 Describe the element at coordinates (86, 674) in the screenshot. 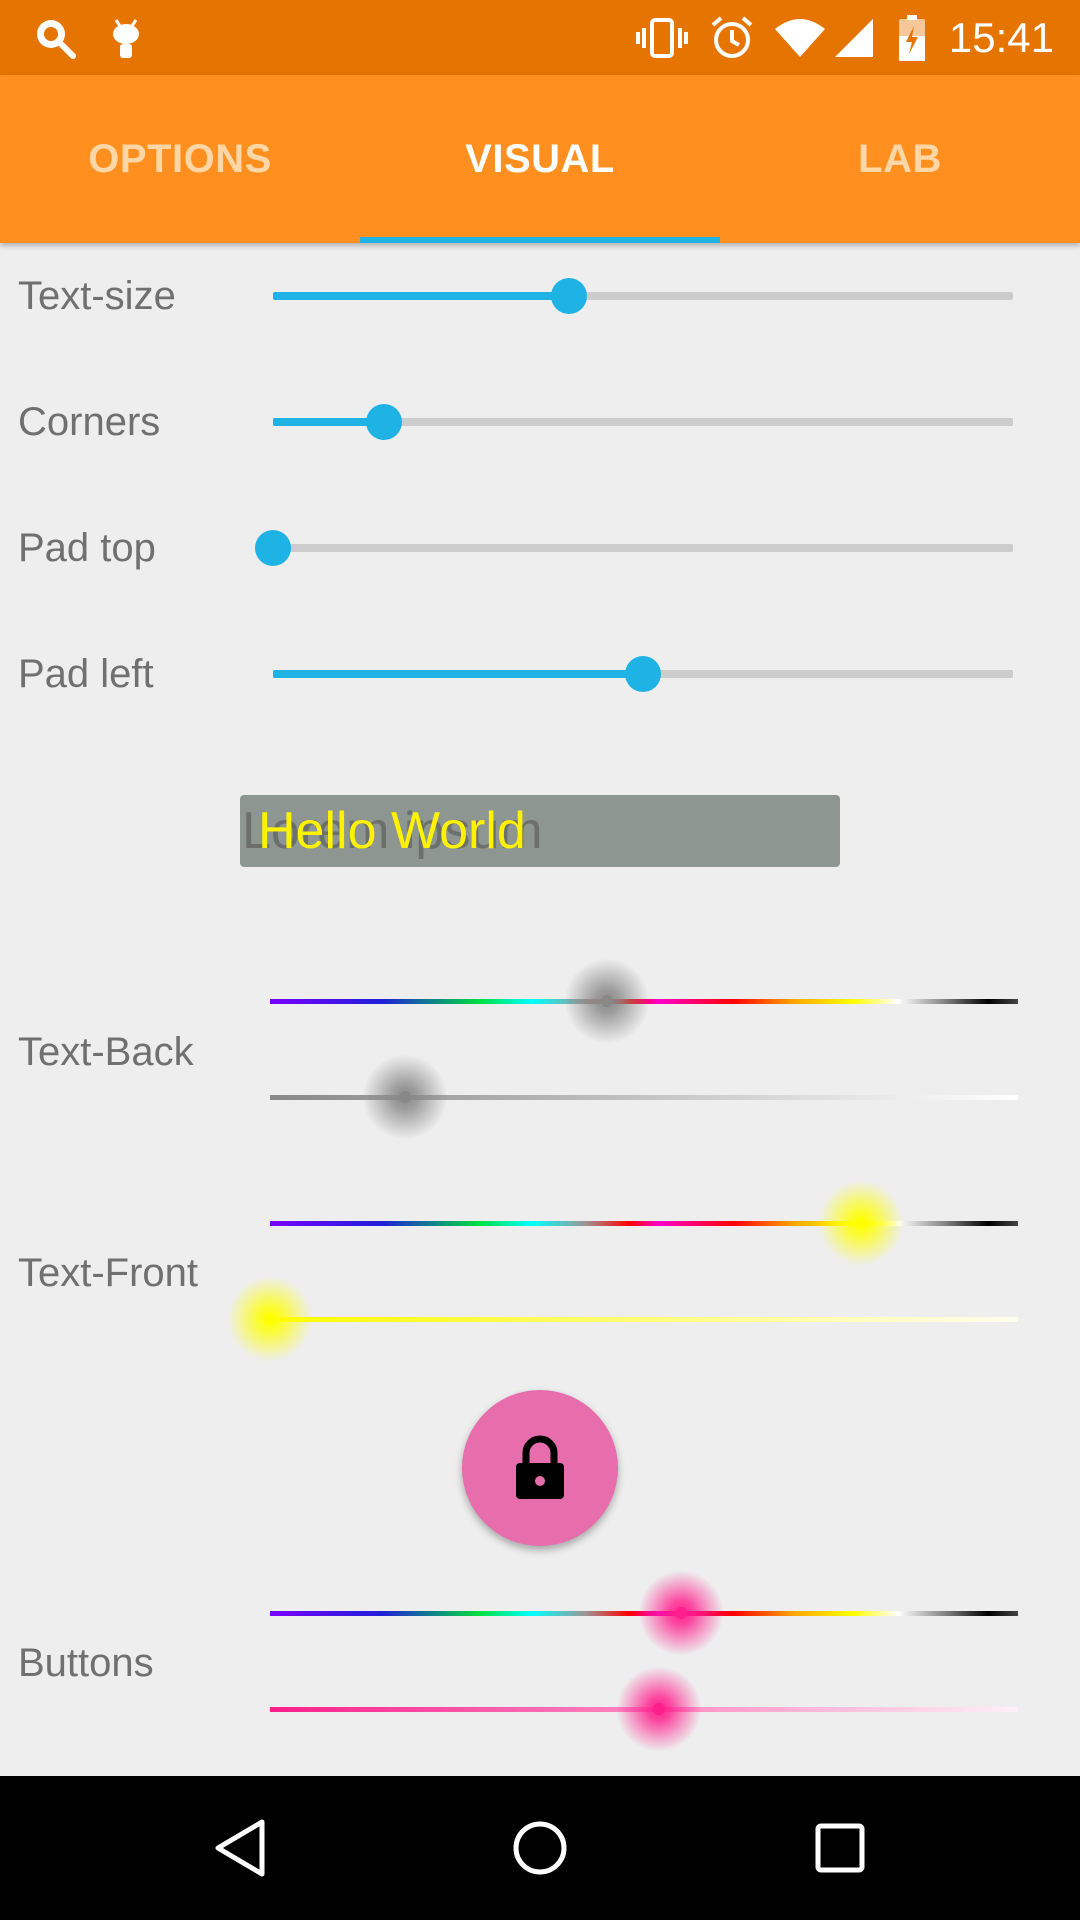

I see `pad-left-label: Pad left` at that location.